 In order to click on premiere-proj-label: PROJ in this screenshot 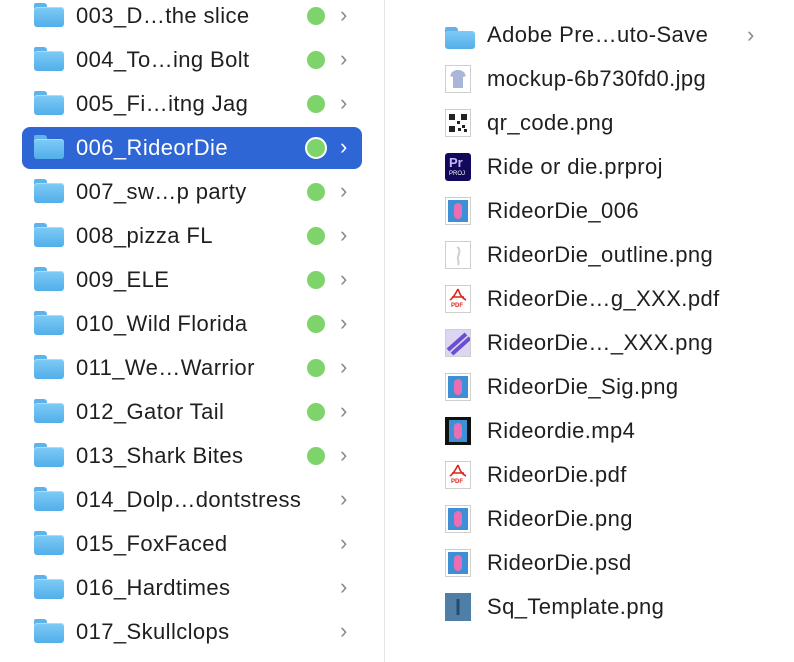, I will do `click(457, 174)`.